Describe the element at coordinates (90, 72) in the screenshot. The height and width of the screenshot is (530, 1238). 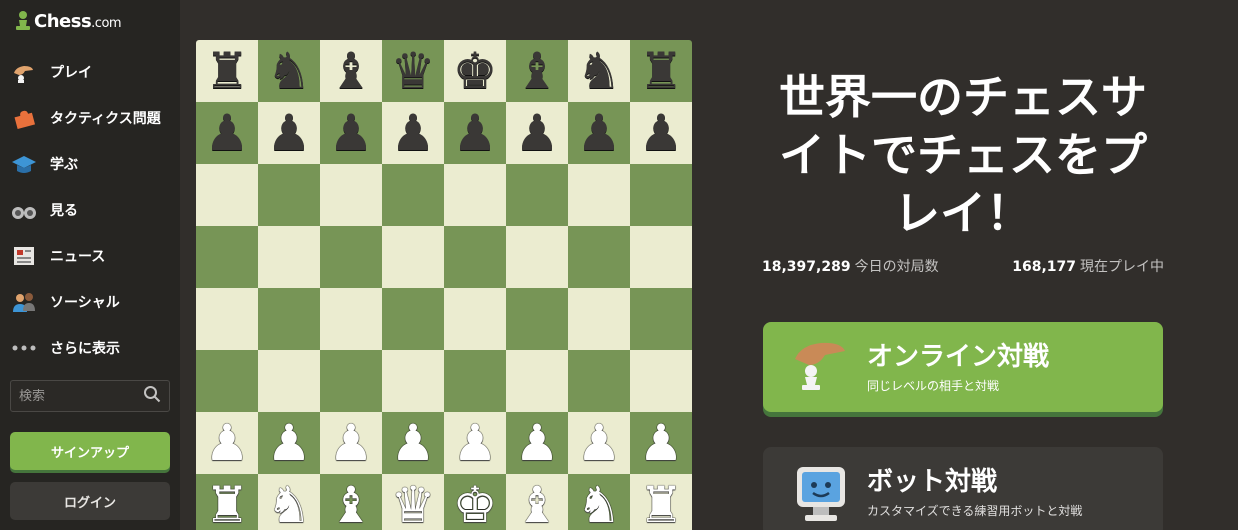
I see `sidebar-item-play: プレイ` at that location.